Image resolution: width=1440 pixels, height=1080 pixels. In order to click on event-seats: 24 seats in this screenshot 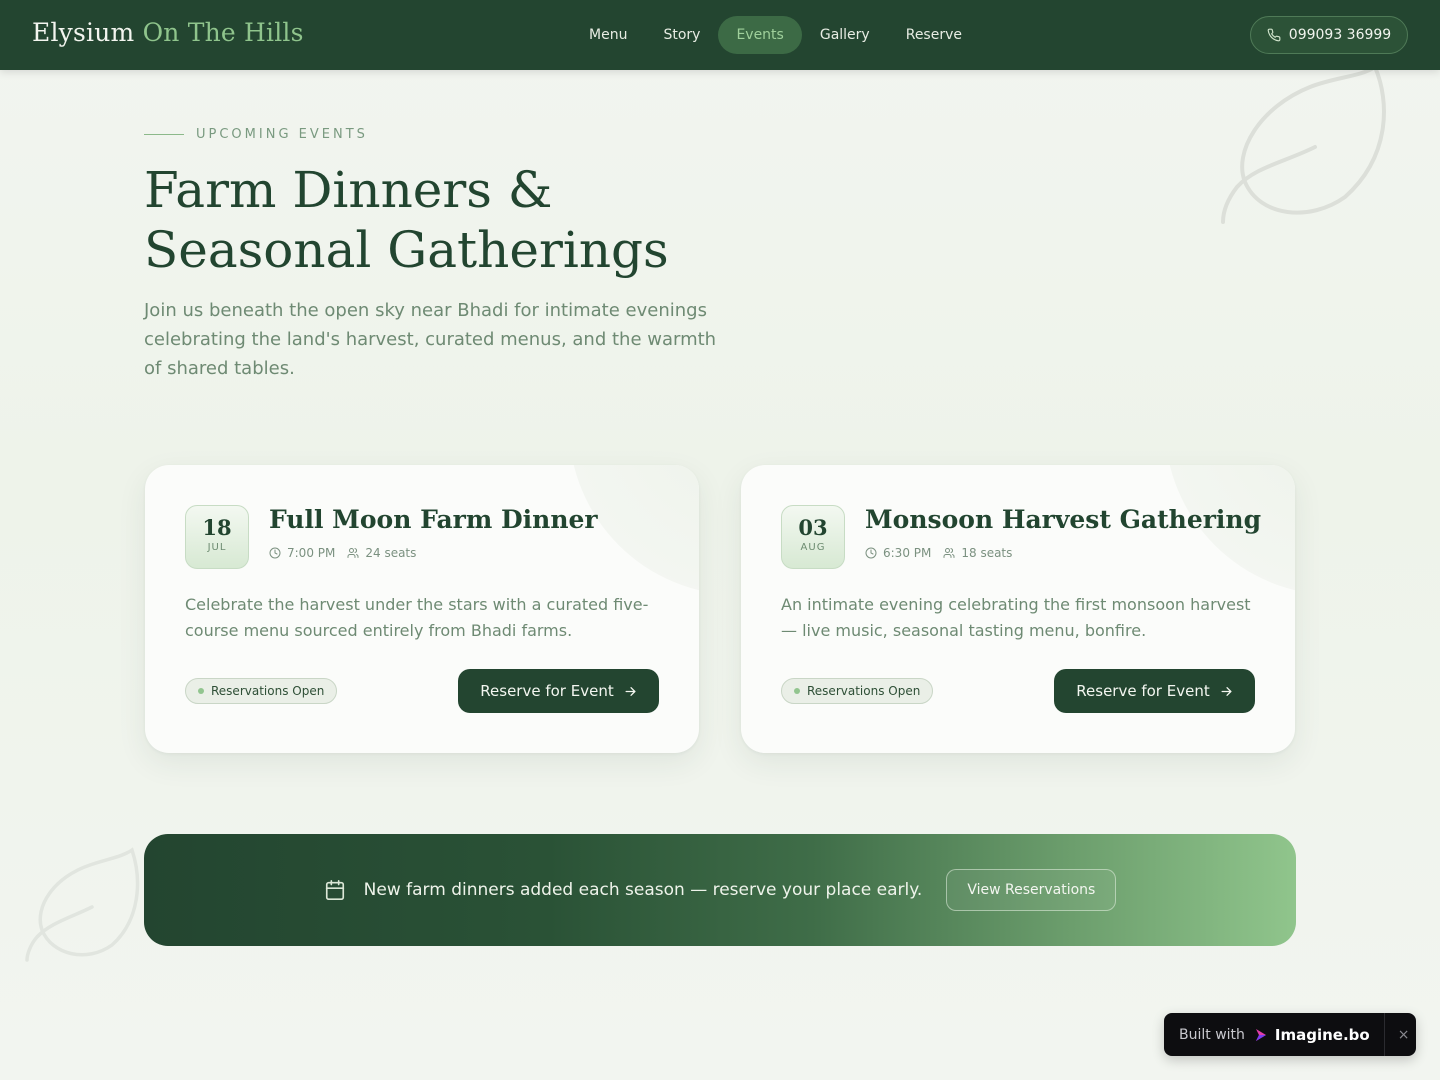, I will do `click(381, 553)`.